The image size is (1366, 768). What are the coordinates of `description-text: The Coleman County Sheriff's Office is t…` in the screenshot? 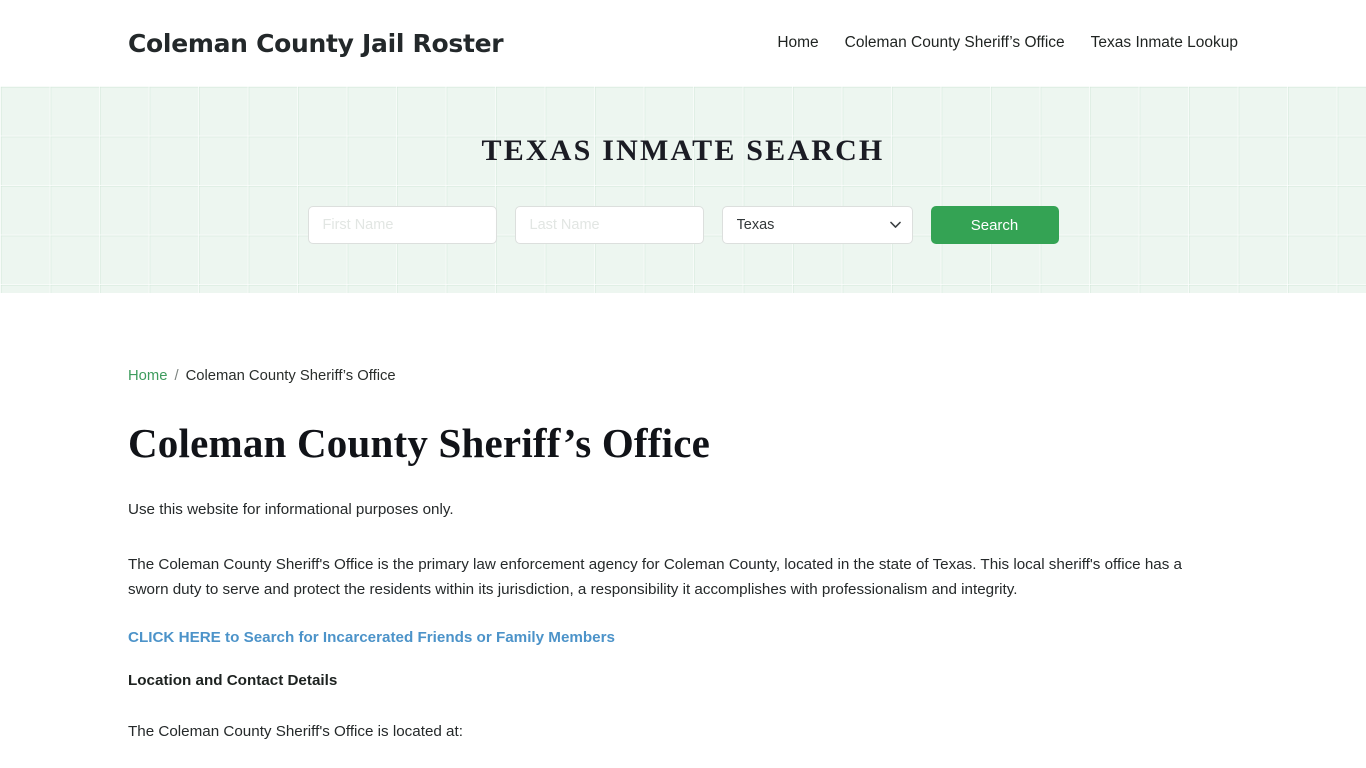 It's located at (655, 577).